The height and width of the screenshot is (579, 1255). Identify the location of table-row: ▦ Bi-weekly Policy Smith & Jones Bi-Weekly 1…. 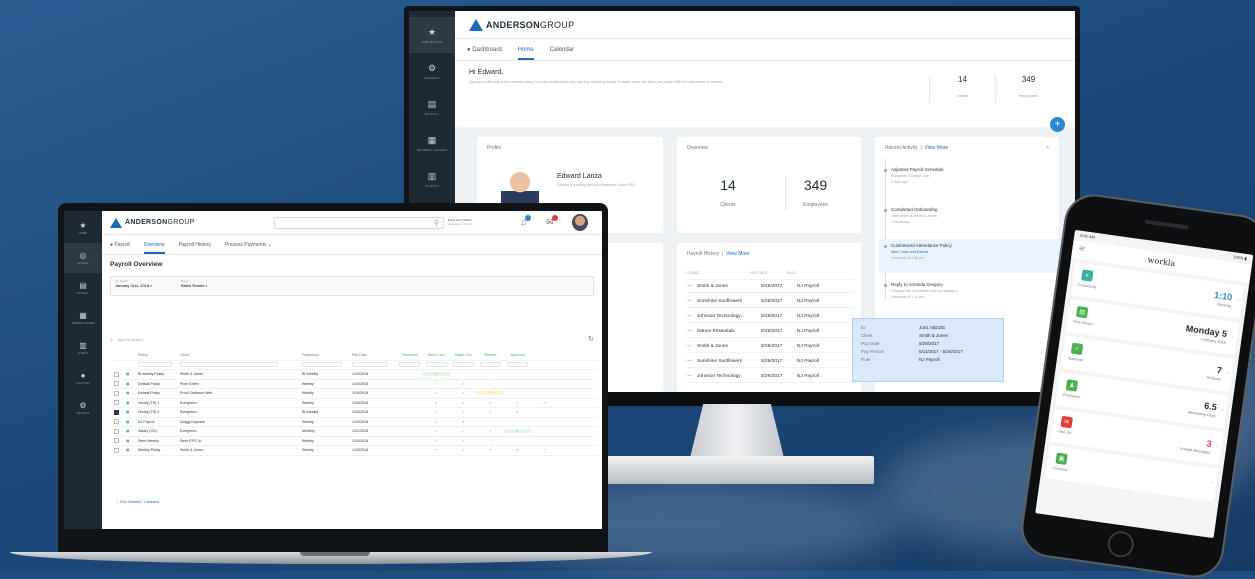
(356, 375).